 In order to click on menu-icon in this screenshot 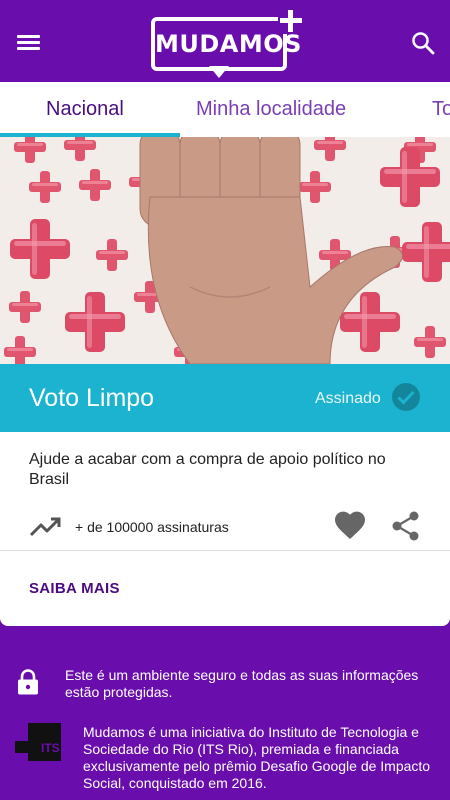, I will do `click(29, 43)`.